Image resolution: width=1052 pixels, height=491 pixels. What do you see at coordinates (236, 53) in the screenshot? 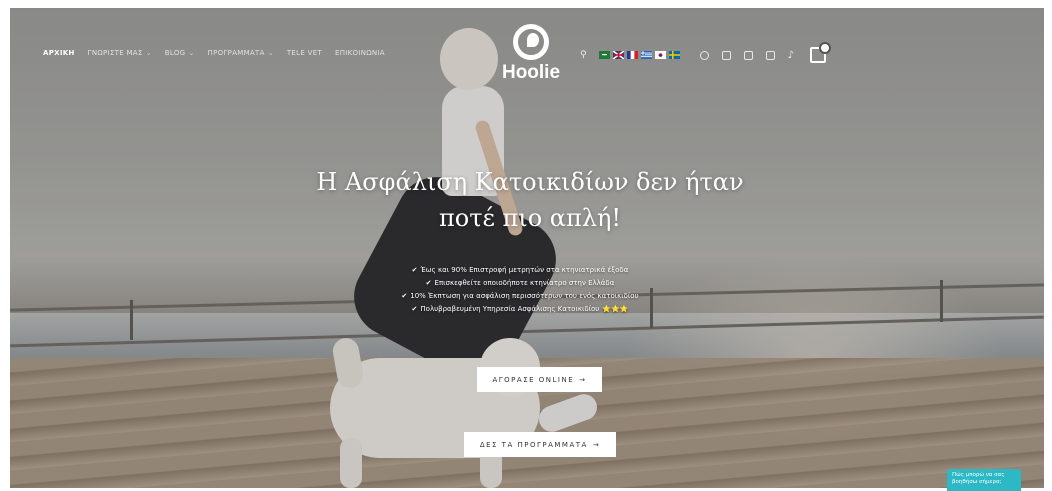
I see `nav-item-label: ΠΡΟΓΡΑΜΜΑΤΑ` at bounding box center [236, 53].